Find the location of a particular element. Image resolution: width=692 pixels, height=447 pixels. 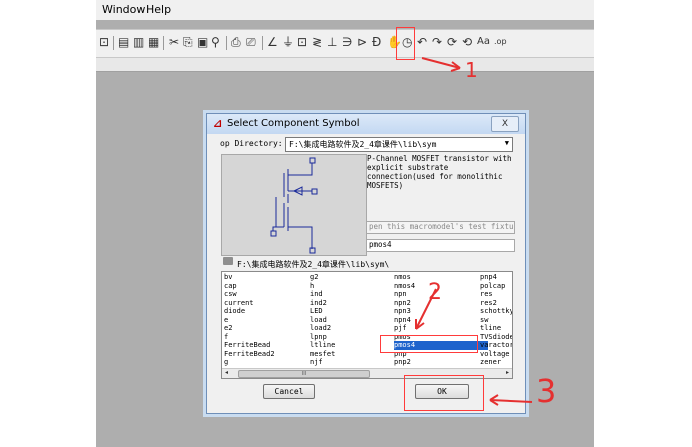

directory-label: op Directory: is located at coordinates (251, 143).